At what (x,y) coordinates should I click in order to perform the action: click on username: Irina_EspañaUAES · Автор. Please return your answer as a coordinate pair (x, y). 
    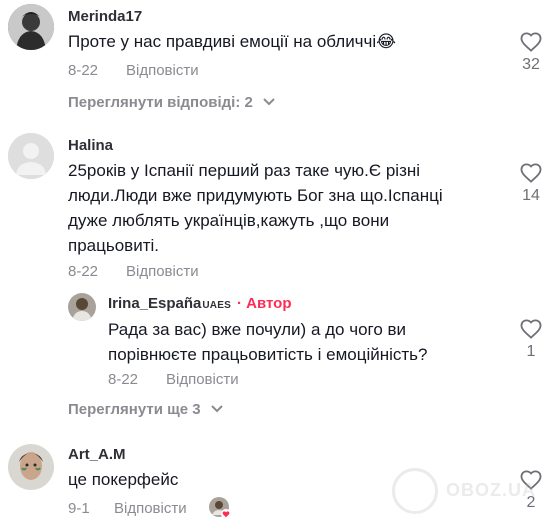
    Looking at the image, I should click on (199, 303).